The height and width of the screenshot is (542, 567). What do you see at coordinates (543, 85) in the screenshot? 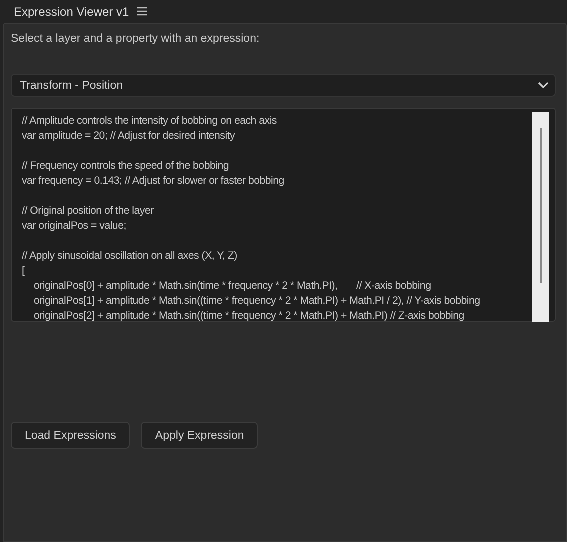
I see `chevron-down-icon` at bounding box center [543, 85].